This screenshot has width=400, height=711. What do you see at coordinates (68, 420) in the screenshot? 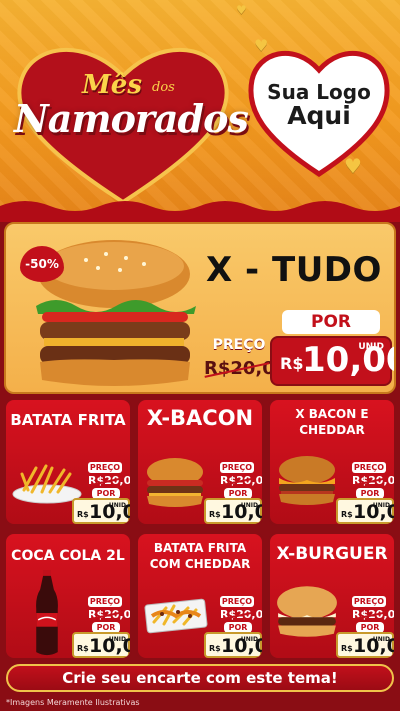
I see `product-name: BATATA FRITA` at bounding box center [68, 420].